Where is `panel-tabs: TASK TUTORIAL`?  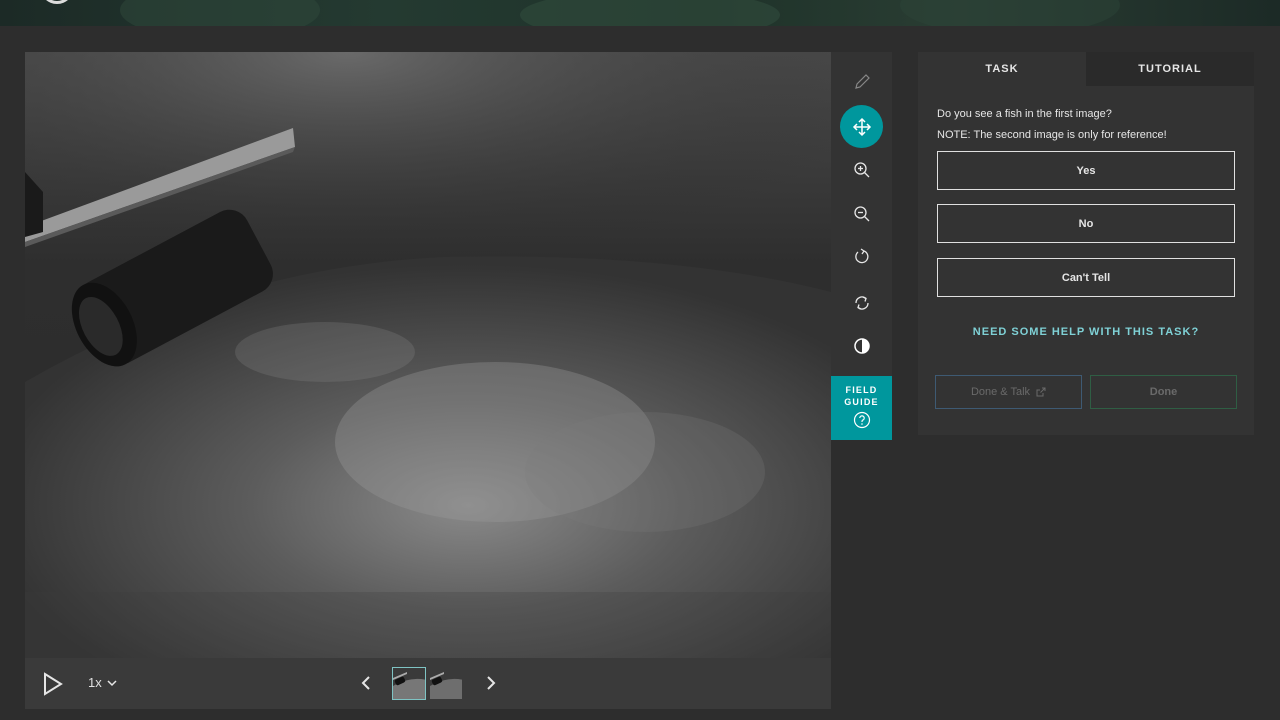 panel-tabs: TASK TUTORIAL is located at coordinates (1086, 69).